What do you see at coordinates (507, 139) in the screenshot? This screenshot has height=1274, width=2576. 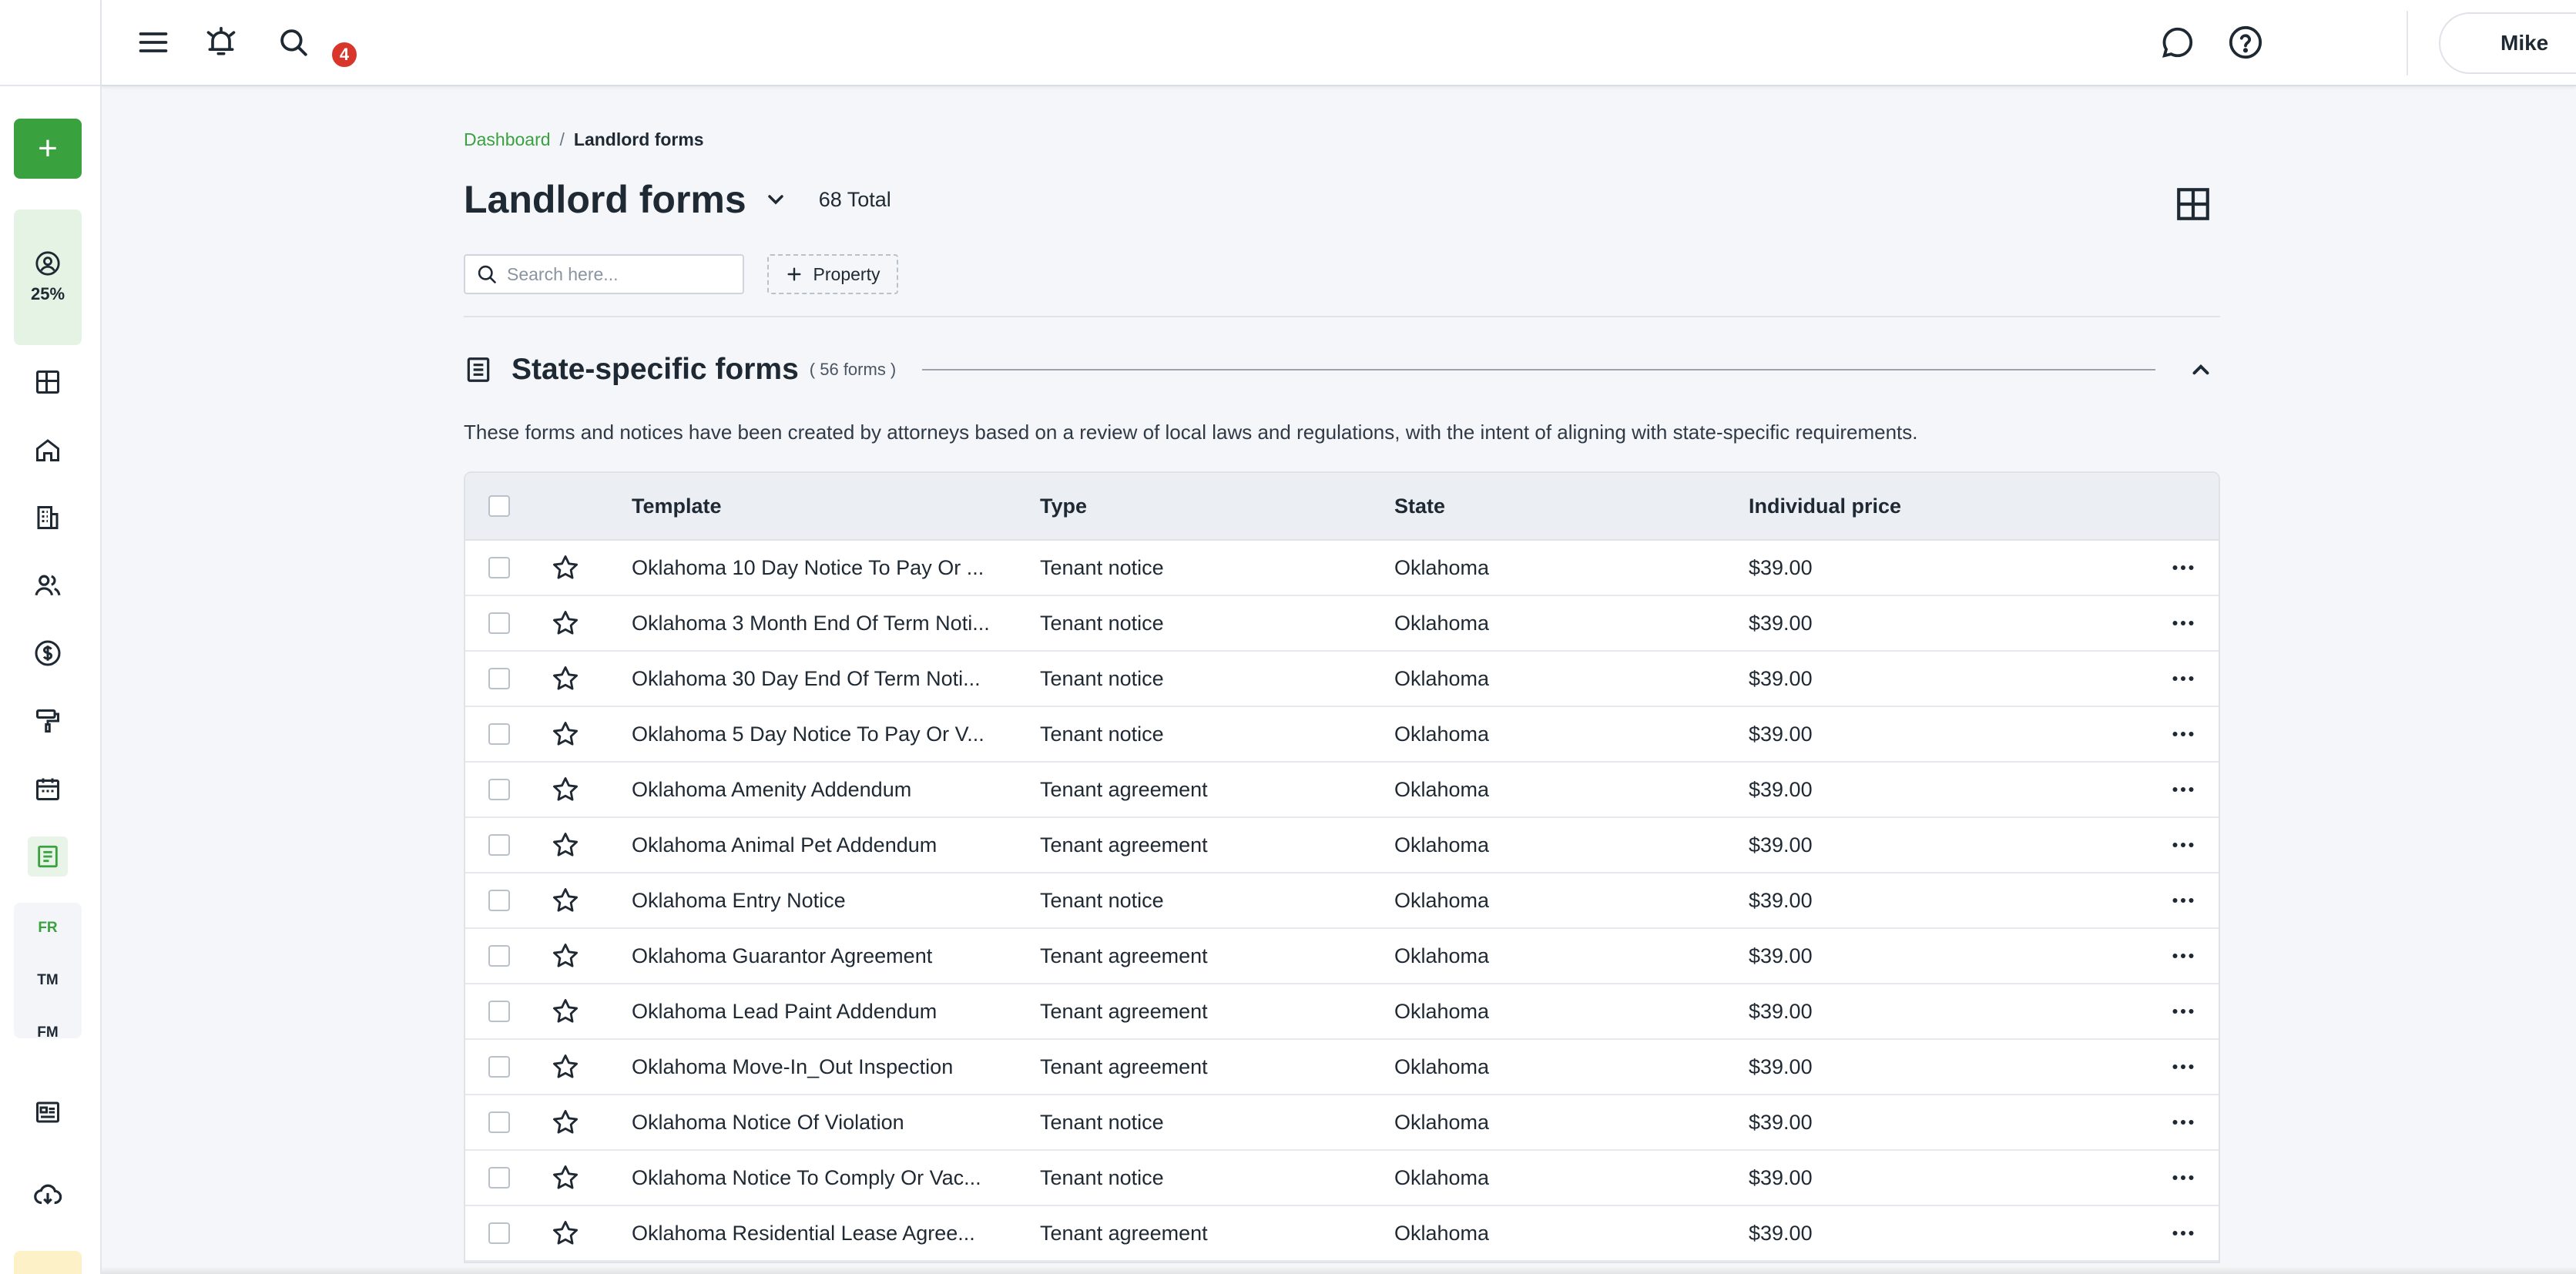 I see `breadcrumb-dashboard-link: Dashboard` at bounding box center [507, 139].